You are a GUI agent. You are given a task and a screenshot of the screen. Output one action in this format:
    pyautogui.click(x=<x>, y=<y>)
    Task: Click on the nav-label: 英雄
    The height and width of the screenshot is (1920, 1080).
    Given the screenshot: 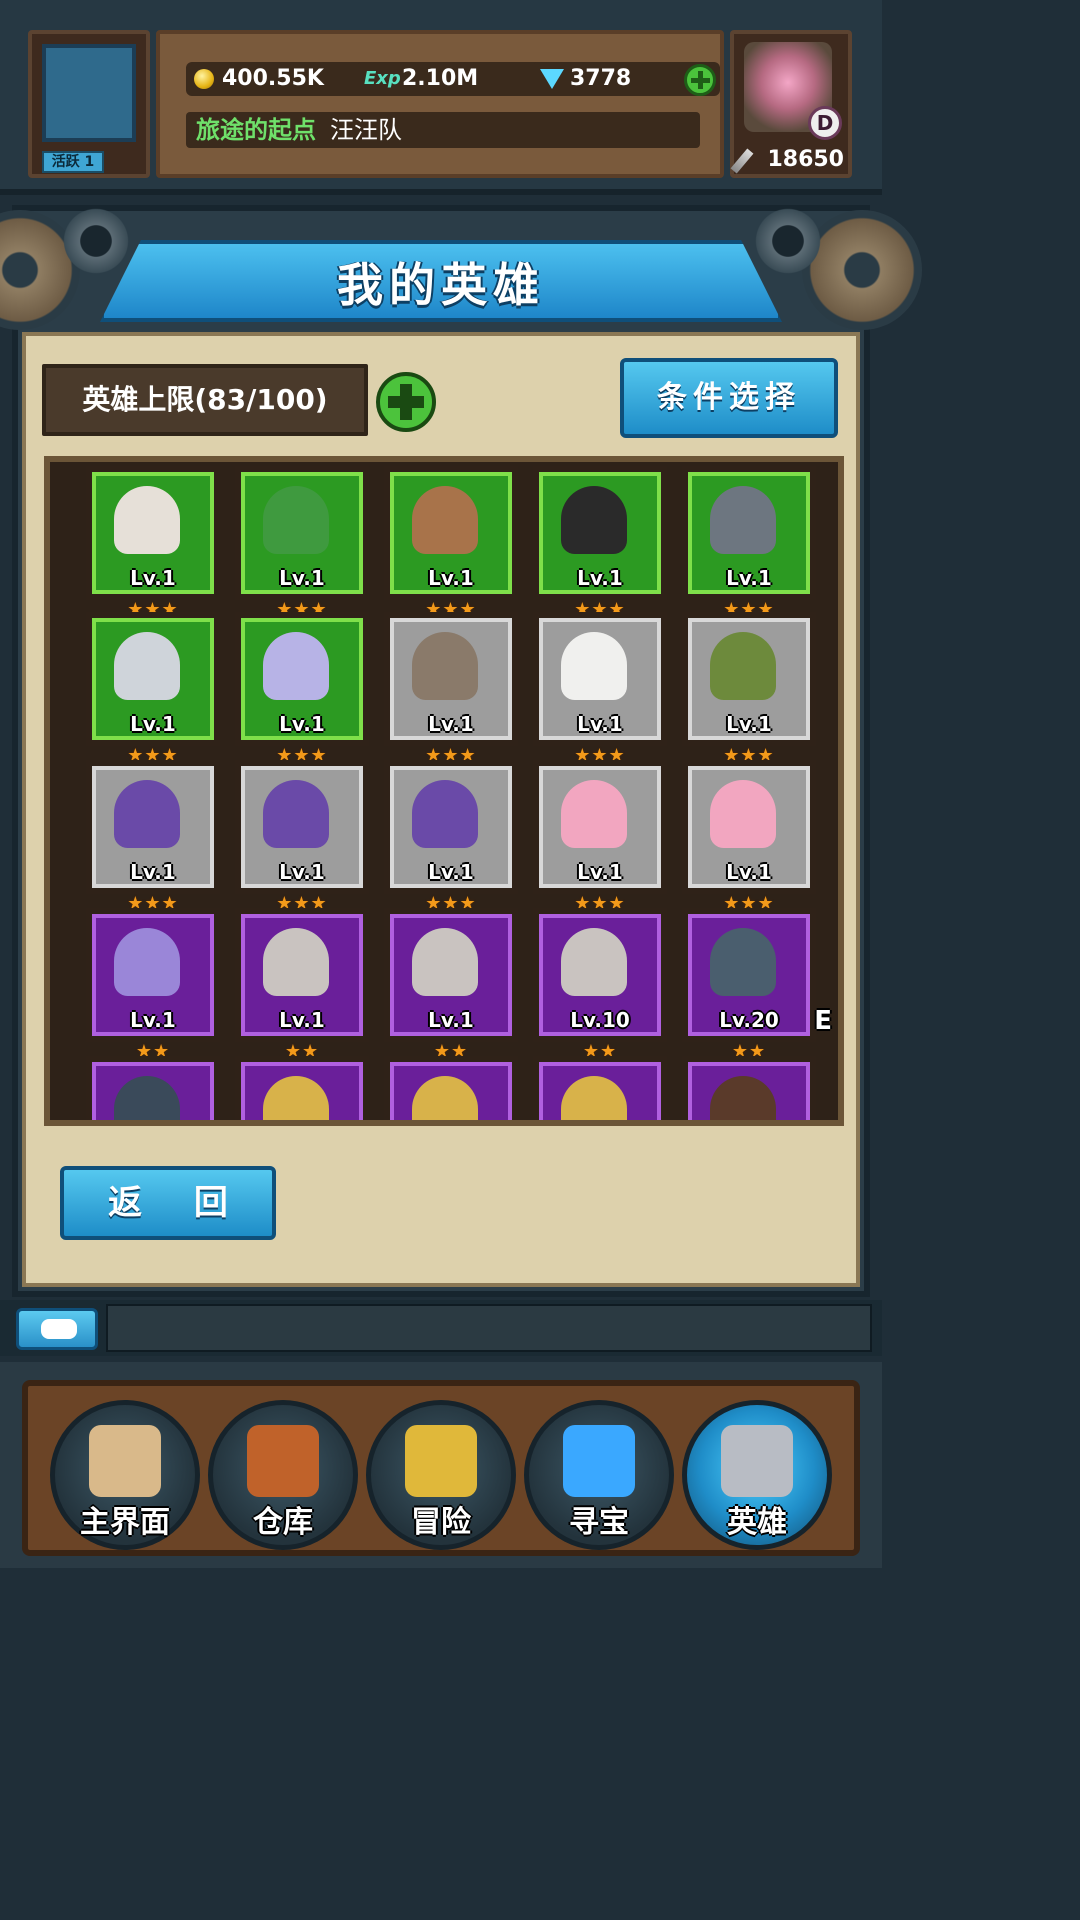 What is the action you would take?
    pyautogui.click(x=757, y=1522)
    